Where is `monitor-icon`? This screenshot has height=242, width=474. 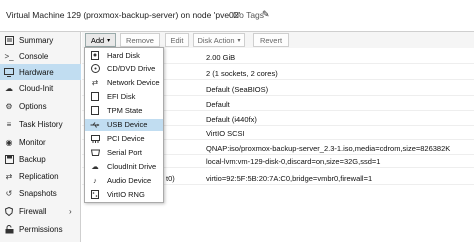
monitor-icon is located at coordinates (9, 72).